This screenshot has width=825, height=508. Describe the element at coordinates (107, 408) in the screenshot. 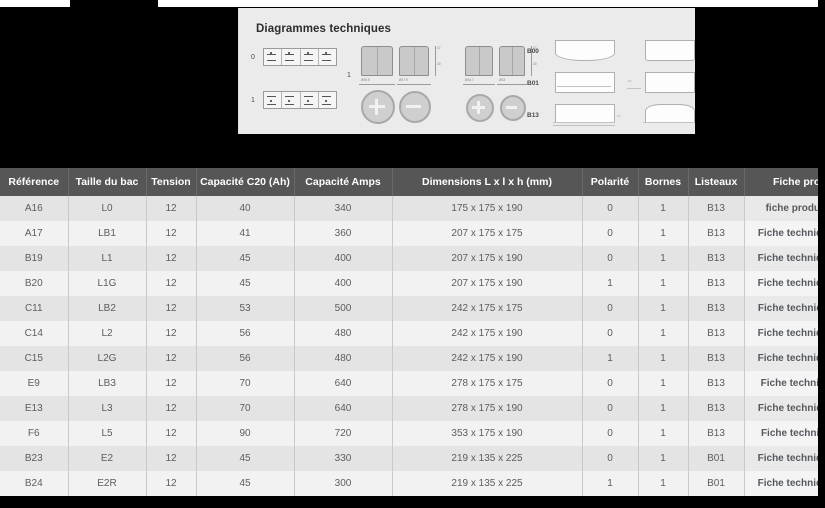

I see `table-cell: L3` at that location.